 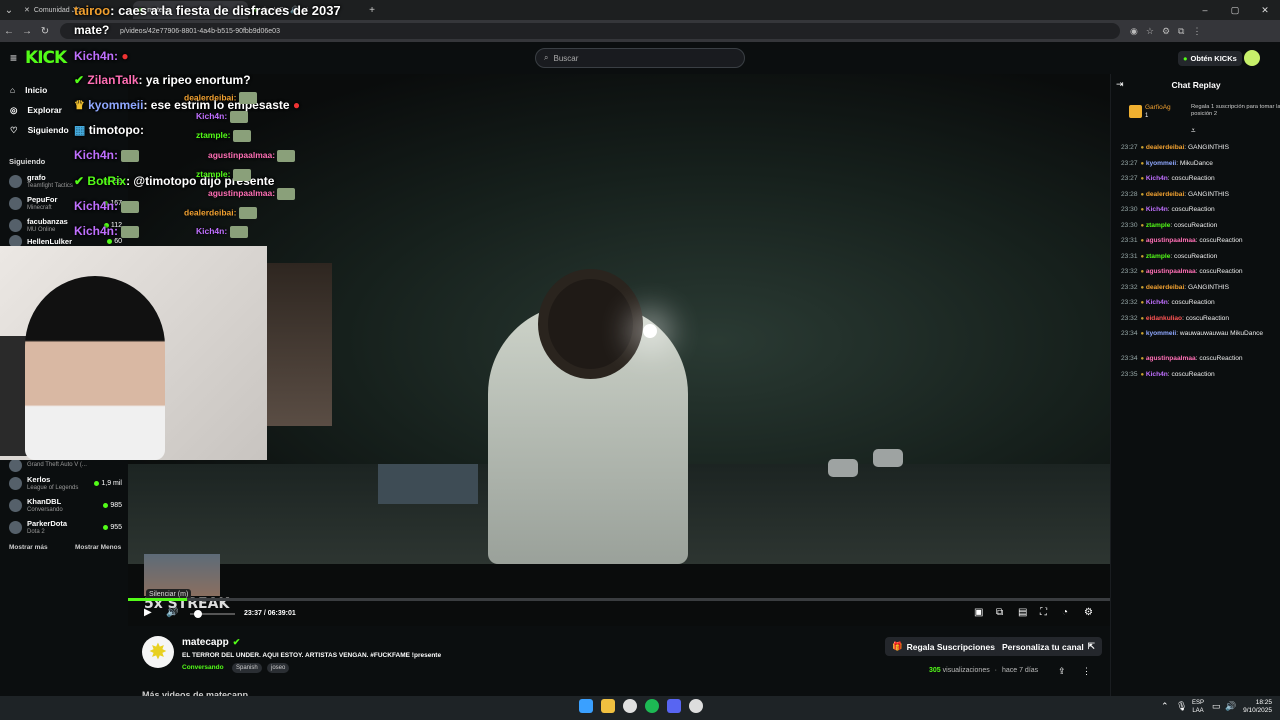 What do you see at coordinates (1166, 31) in the screenshot?
I see `extension-icon: ⚙` at bounding box center [1166, 31].